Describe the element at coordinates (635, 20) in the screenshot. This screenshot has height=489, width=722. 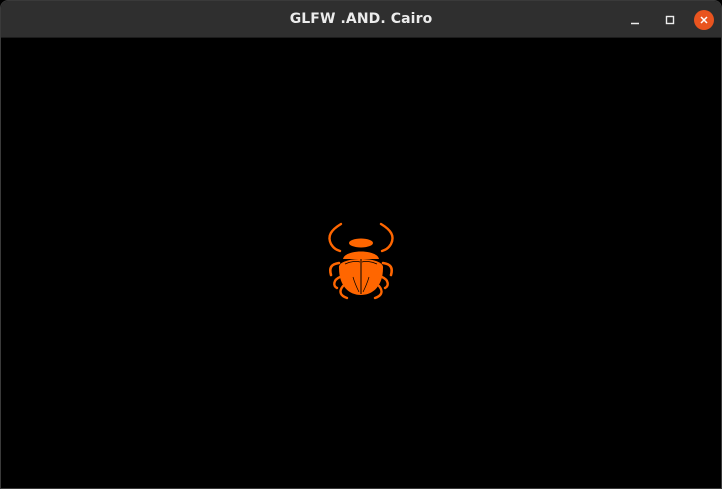
I see `minimize-button` at that location.